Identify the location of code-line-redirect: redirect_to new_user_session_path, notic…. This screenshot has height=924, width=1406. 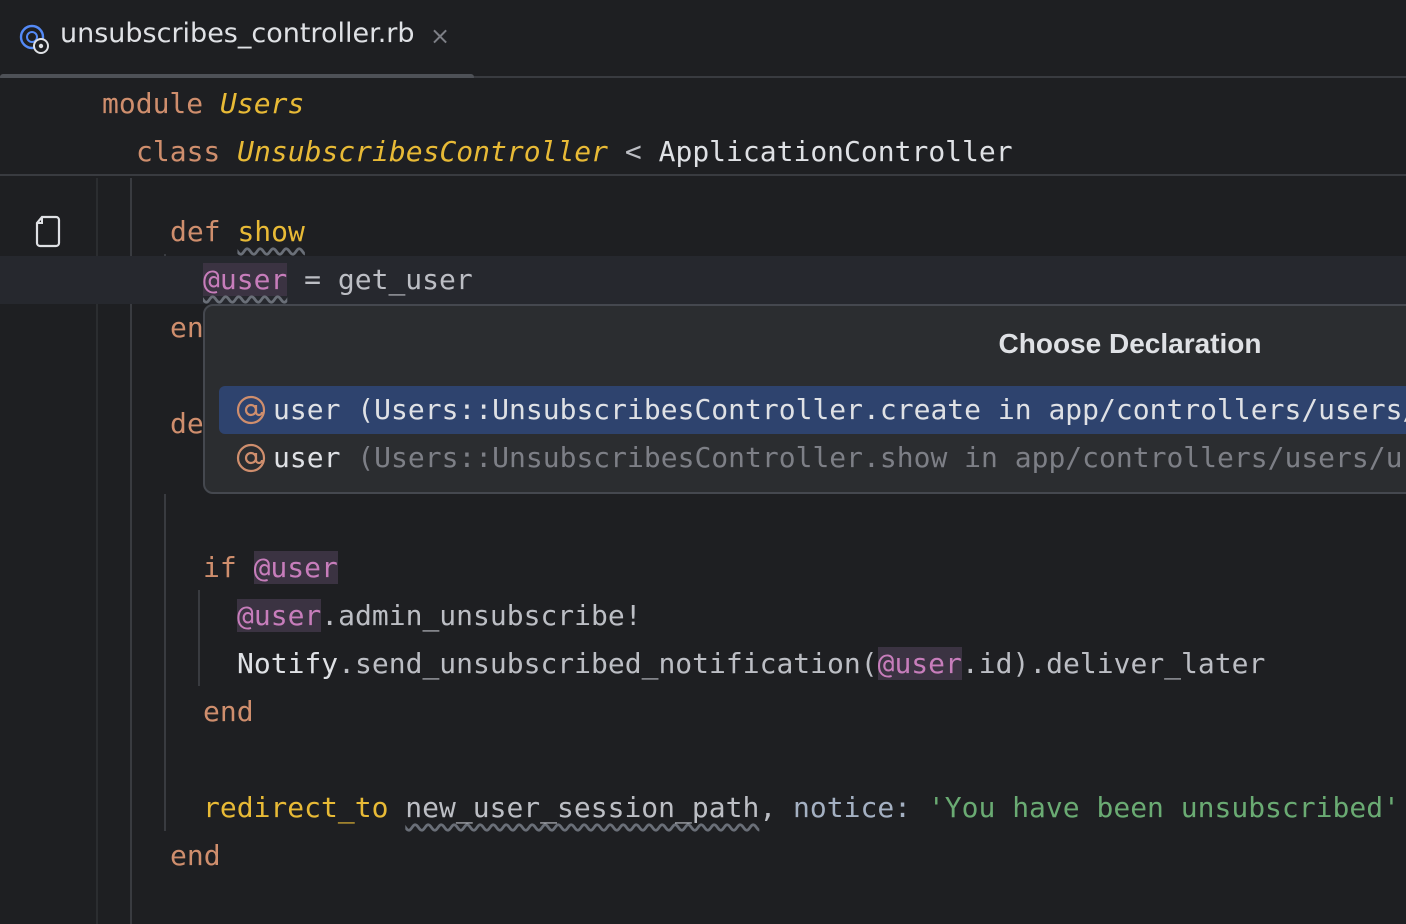
(801, 808).